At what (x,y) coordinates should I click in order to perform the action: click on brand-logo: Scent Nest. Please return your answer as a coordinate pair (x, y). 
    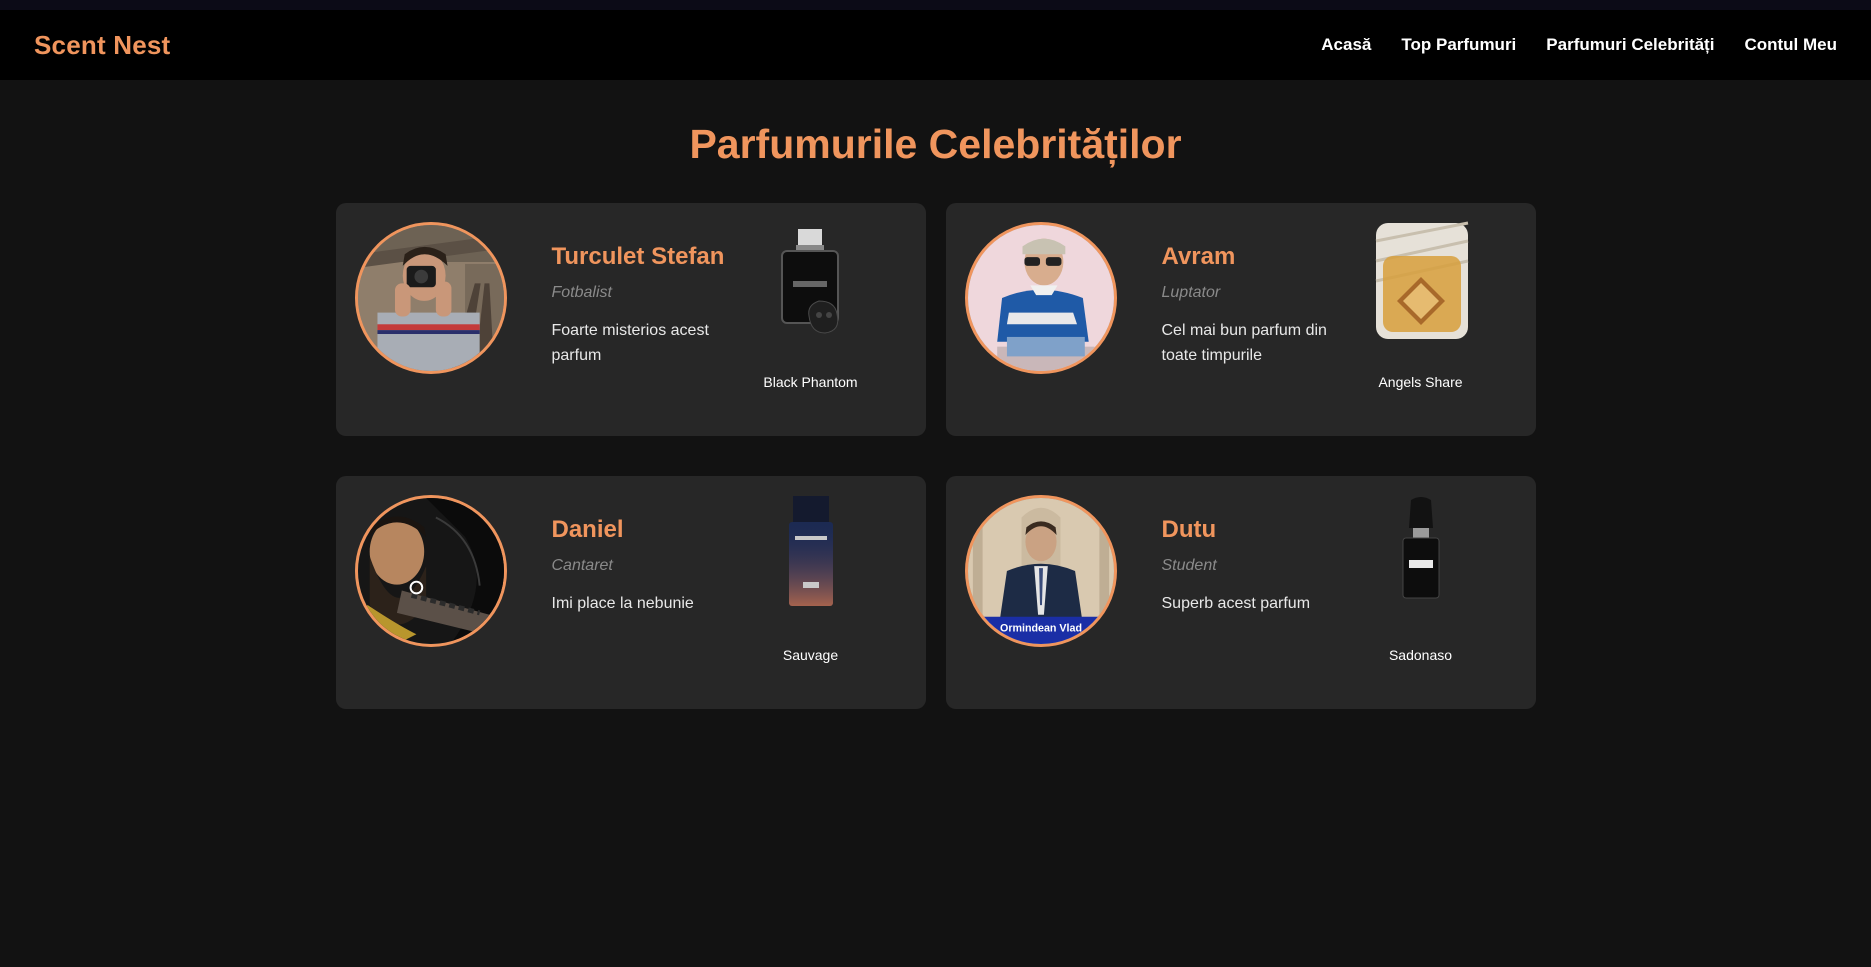
    Looking at the image, I should click on (102, 45).